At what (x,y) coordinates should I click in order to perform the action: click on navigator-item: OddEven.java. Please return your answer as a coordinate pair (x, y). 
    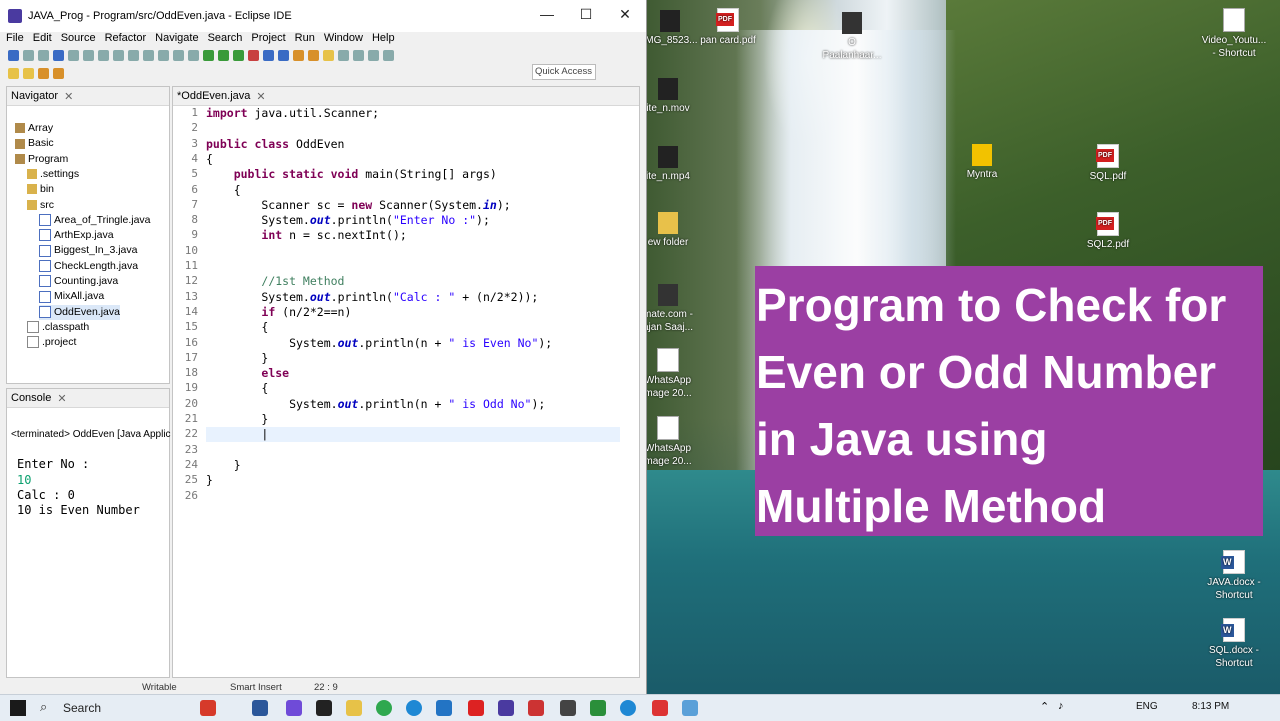
    Looking at the image, I should click on (79, 312).